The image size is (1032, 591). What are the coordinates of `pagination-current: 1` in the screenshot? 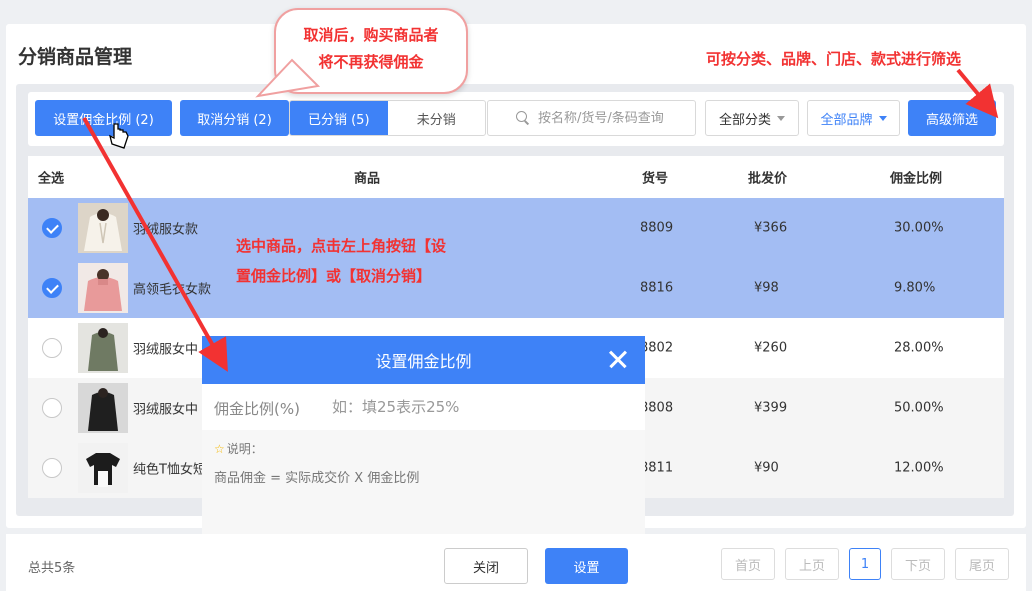 It's located at (865, 564).